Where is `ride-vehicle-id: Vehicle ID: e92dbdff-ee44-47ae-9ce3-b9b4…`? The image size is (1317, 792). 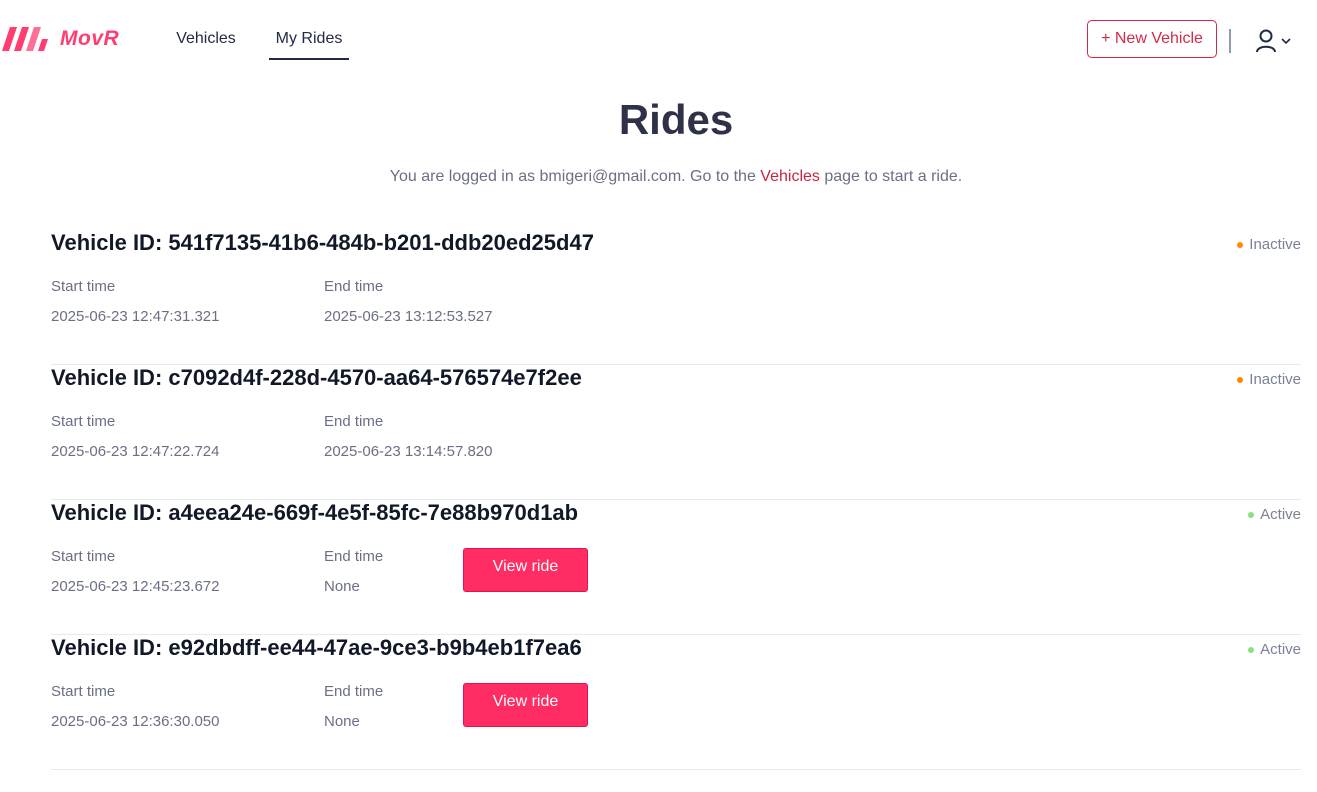
ride-vehicle-id: Vehicle ID: e92dbdff-ee44-47ae-9ce3-b9b4… is located at coordinates (316, 647).